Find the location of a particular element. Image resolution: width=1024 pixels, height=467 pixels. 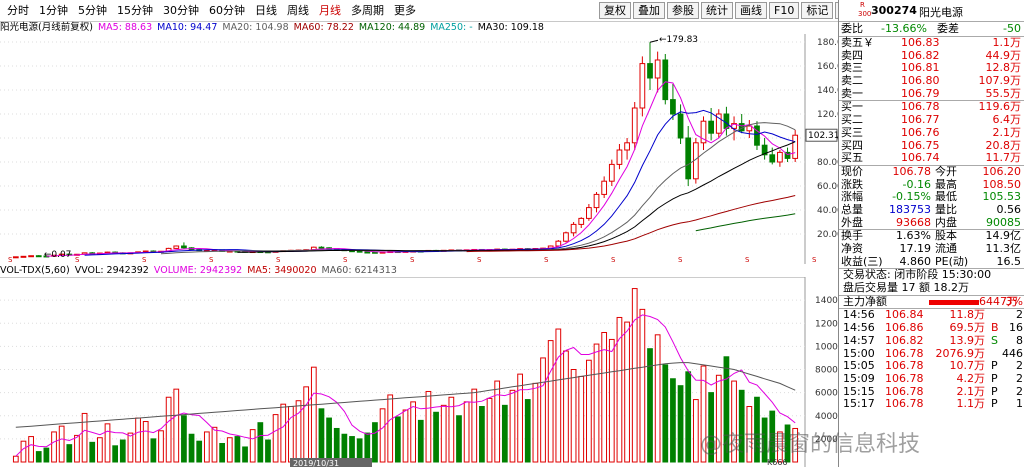

price-tick-label: 180.00 is located at coordinates (827, 43).